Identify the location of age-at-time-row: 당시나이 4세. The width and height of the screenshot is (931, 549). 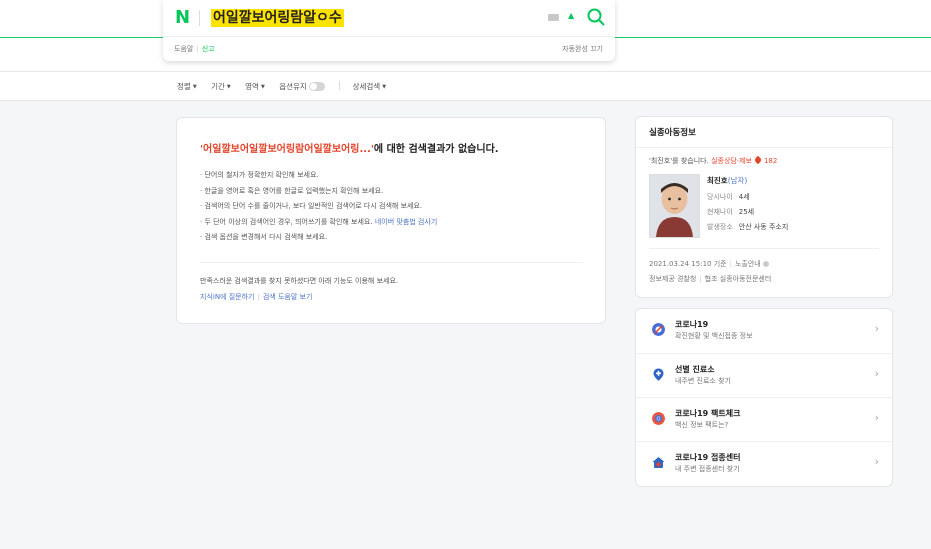
(728, 197).